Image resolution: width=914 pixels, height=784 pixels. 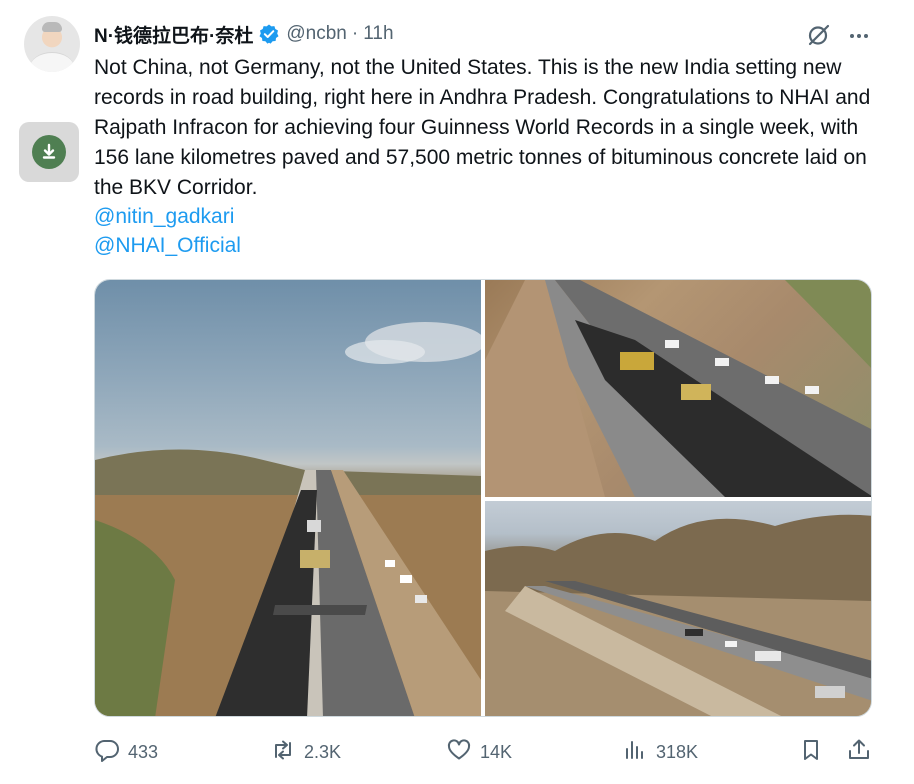 I want to click on grok-icon, so click(x=819, y=35).